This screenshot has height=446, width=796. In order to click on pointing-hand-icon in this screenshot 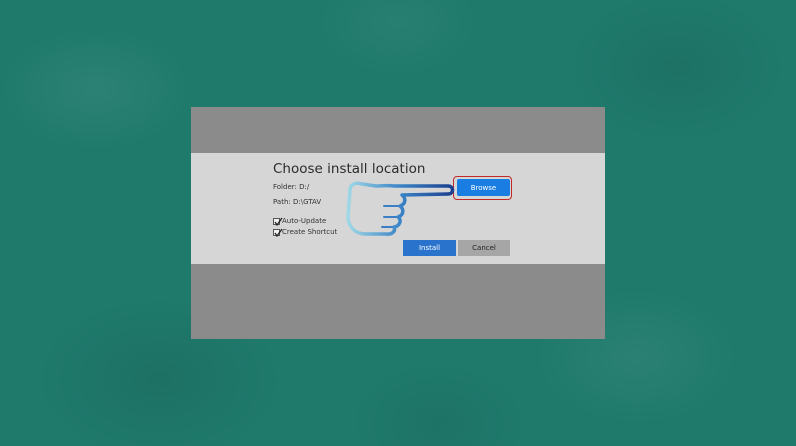, I will do `click(400, 208)`.